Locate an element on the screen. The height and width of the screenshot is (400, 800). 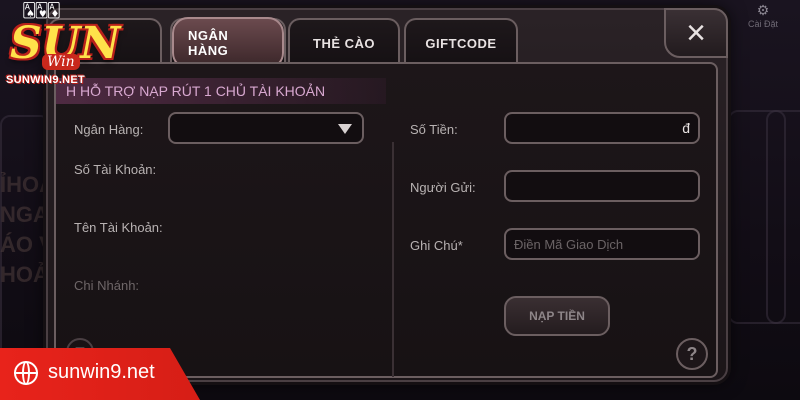
tab-giftcode-label: GIFTCODE is located at coordinates (461, 43).